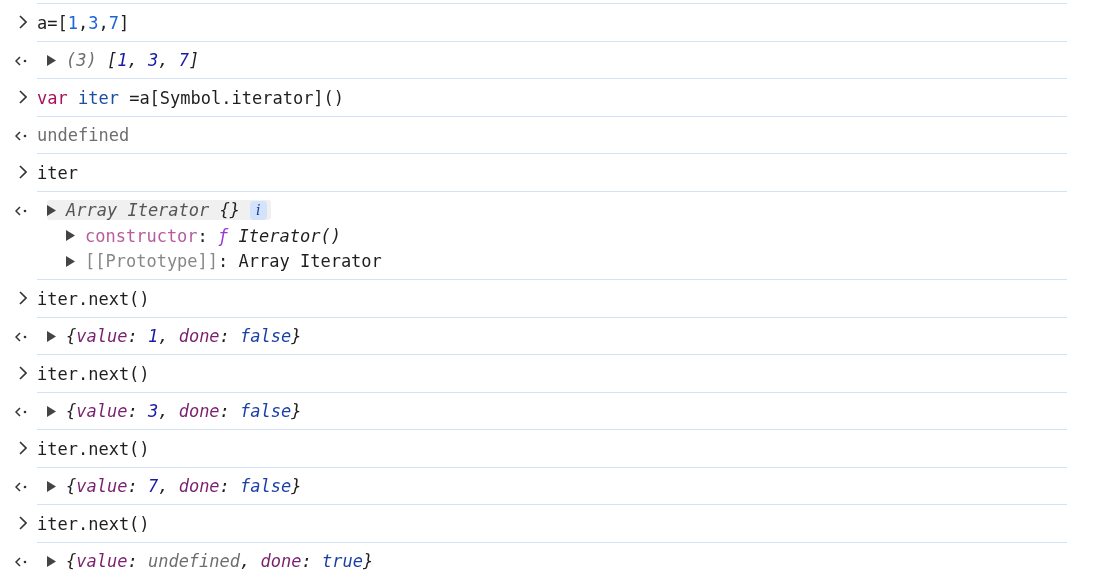 This screenshot has height=581, width=1115. What do you see at coordinates (213, 235) in the screenshot?
I see `property-line: constructor: ƒ Iterator()` at bounding box center [213, 235].